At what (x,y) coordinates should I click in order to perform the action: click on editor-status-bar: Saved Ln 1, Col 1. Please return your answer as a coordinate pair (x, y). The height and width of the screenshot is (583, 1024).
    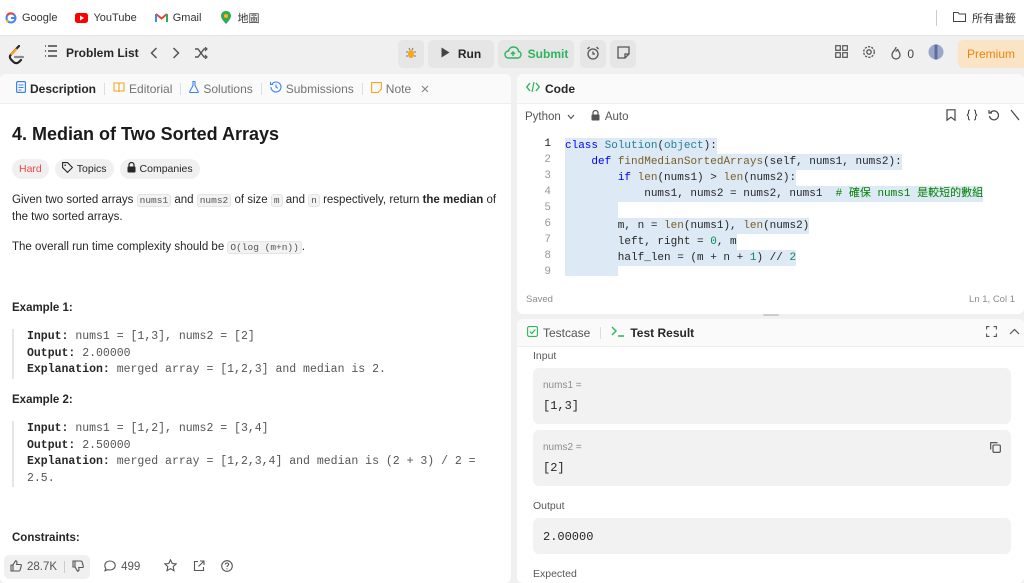
    Looking at the image, I should click on (770, 299).